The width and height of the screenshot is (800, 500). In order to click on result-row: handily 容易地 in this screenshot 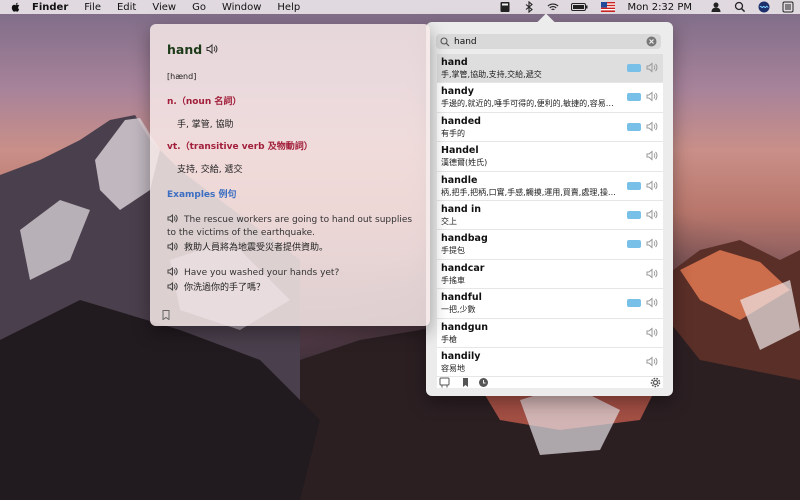, I will do `click(550, 363)`.